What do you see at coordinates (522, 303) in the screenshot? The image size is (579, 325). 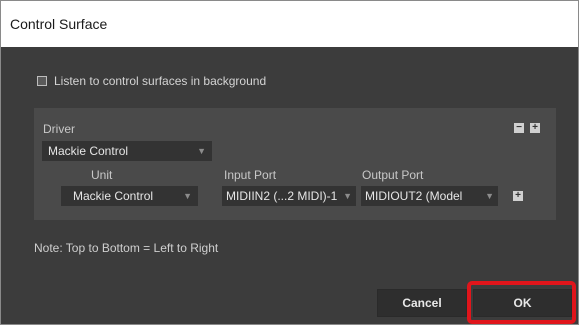 I see `ok-button: OK` at bounding box center [522, 303].